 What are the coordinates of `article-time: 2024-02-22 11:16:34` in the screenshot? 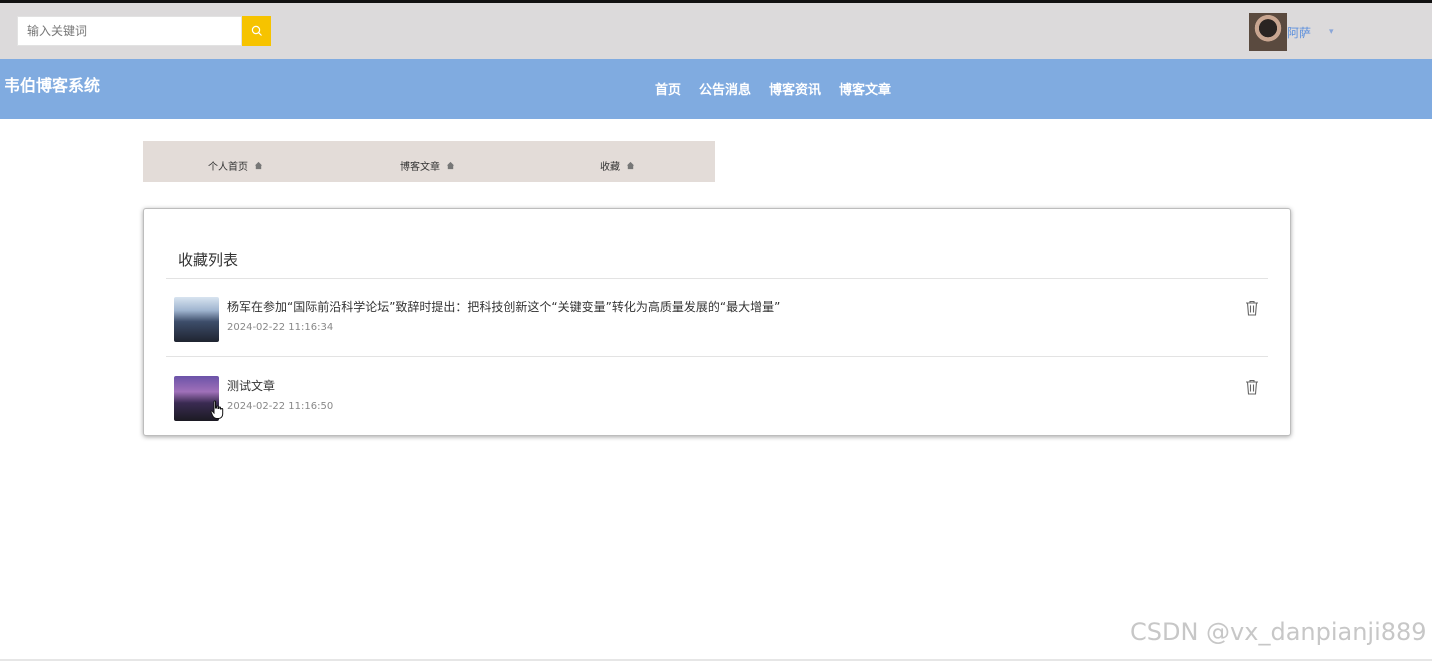 It's located at (280, 327).